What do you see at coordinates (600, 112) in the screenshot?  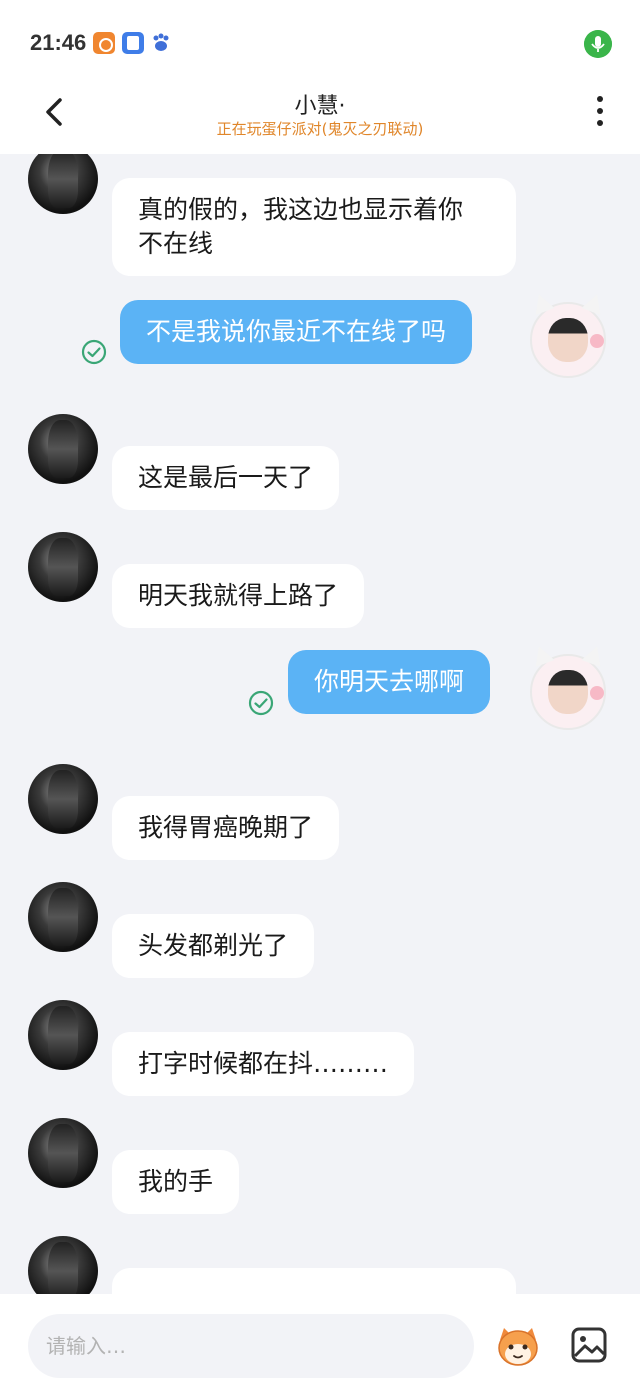 I see `more-vertical-icon` at bounding box center [600, 112].